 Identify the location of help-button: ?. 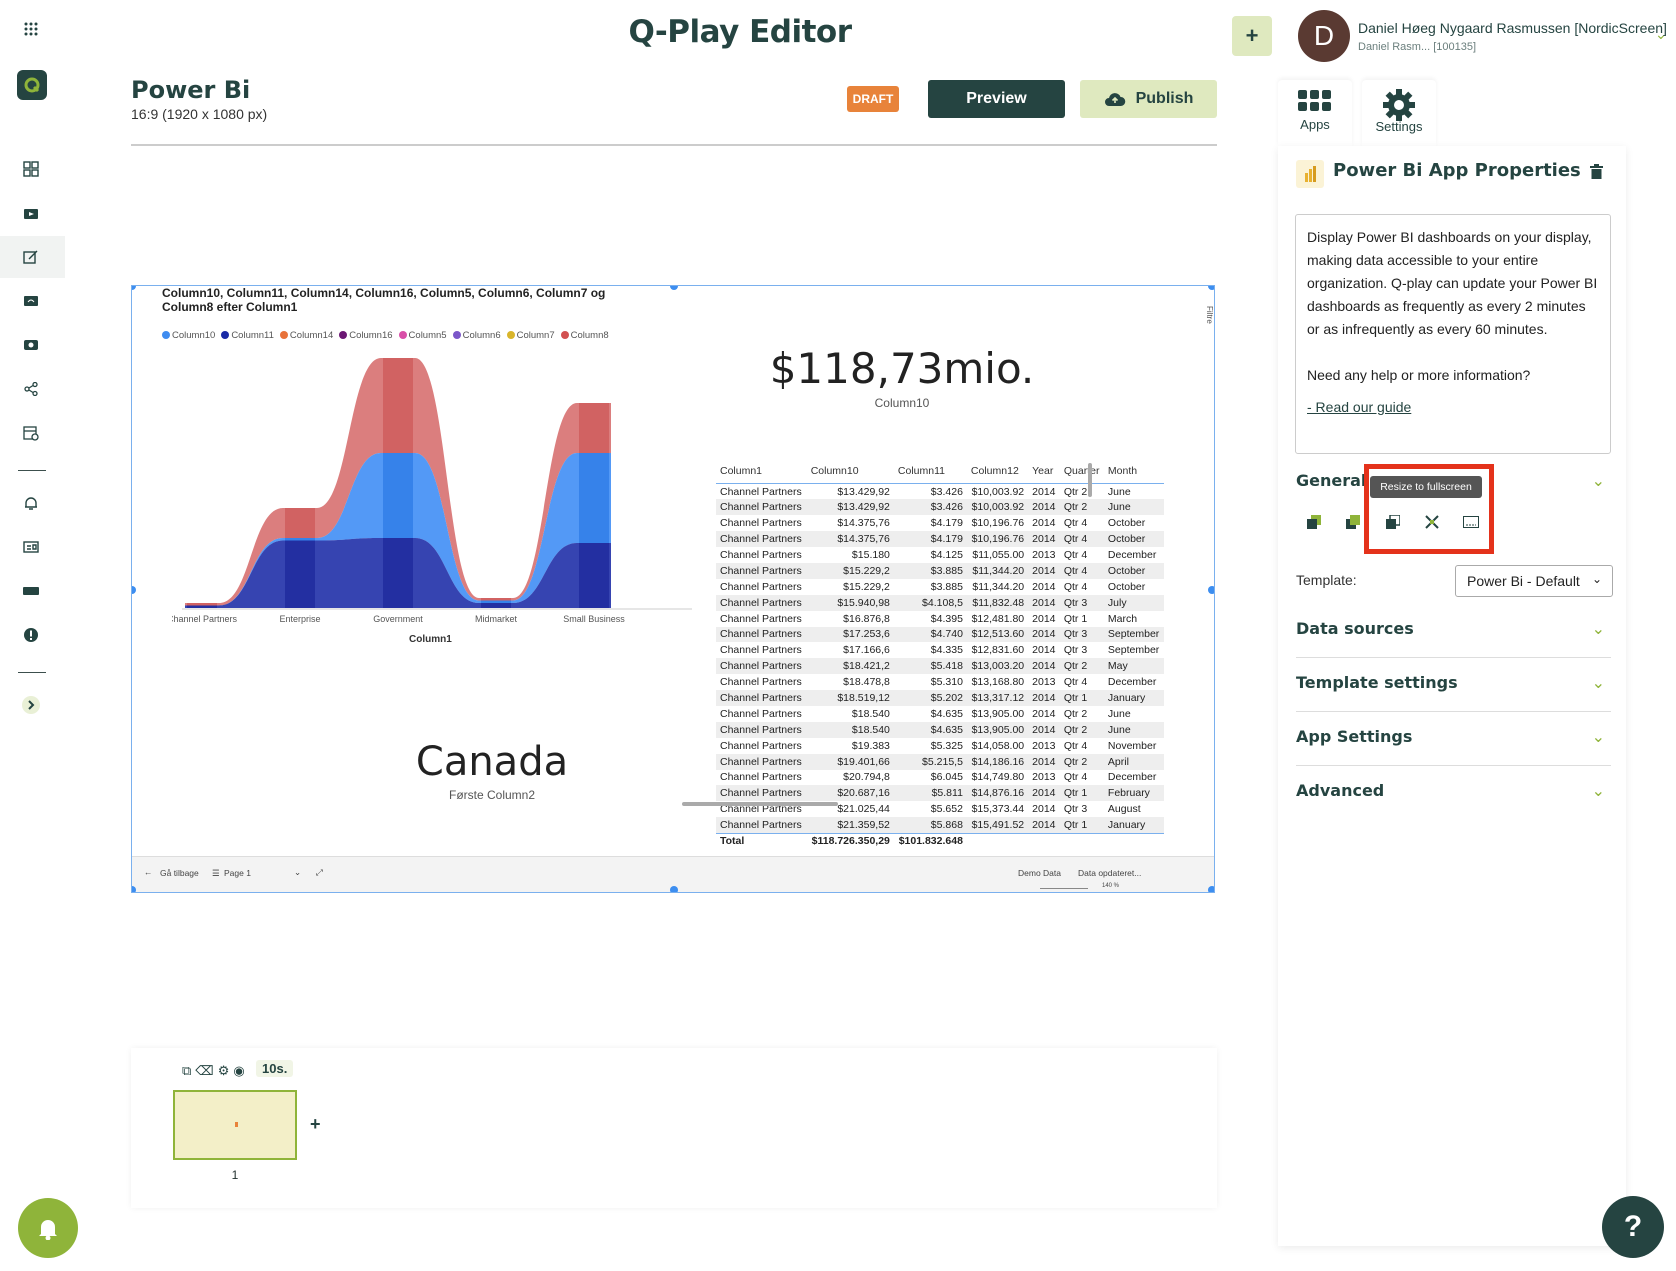
(1633, 1227).